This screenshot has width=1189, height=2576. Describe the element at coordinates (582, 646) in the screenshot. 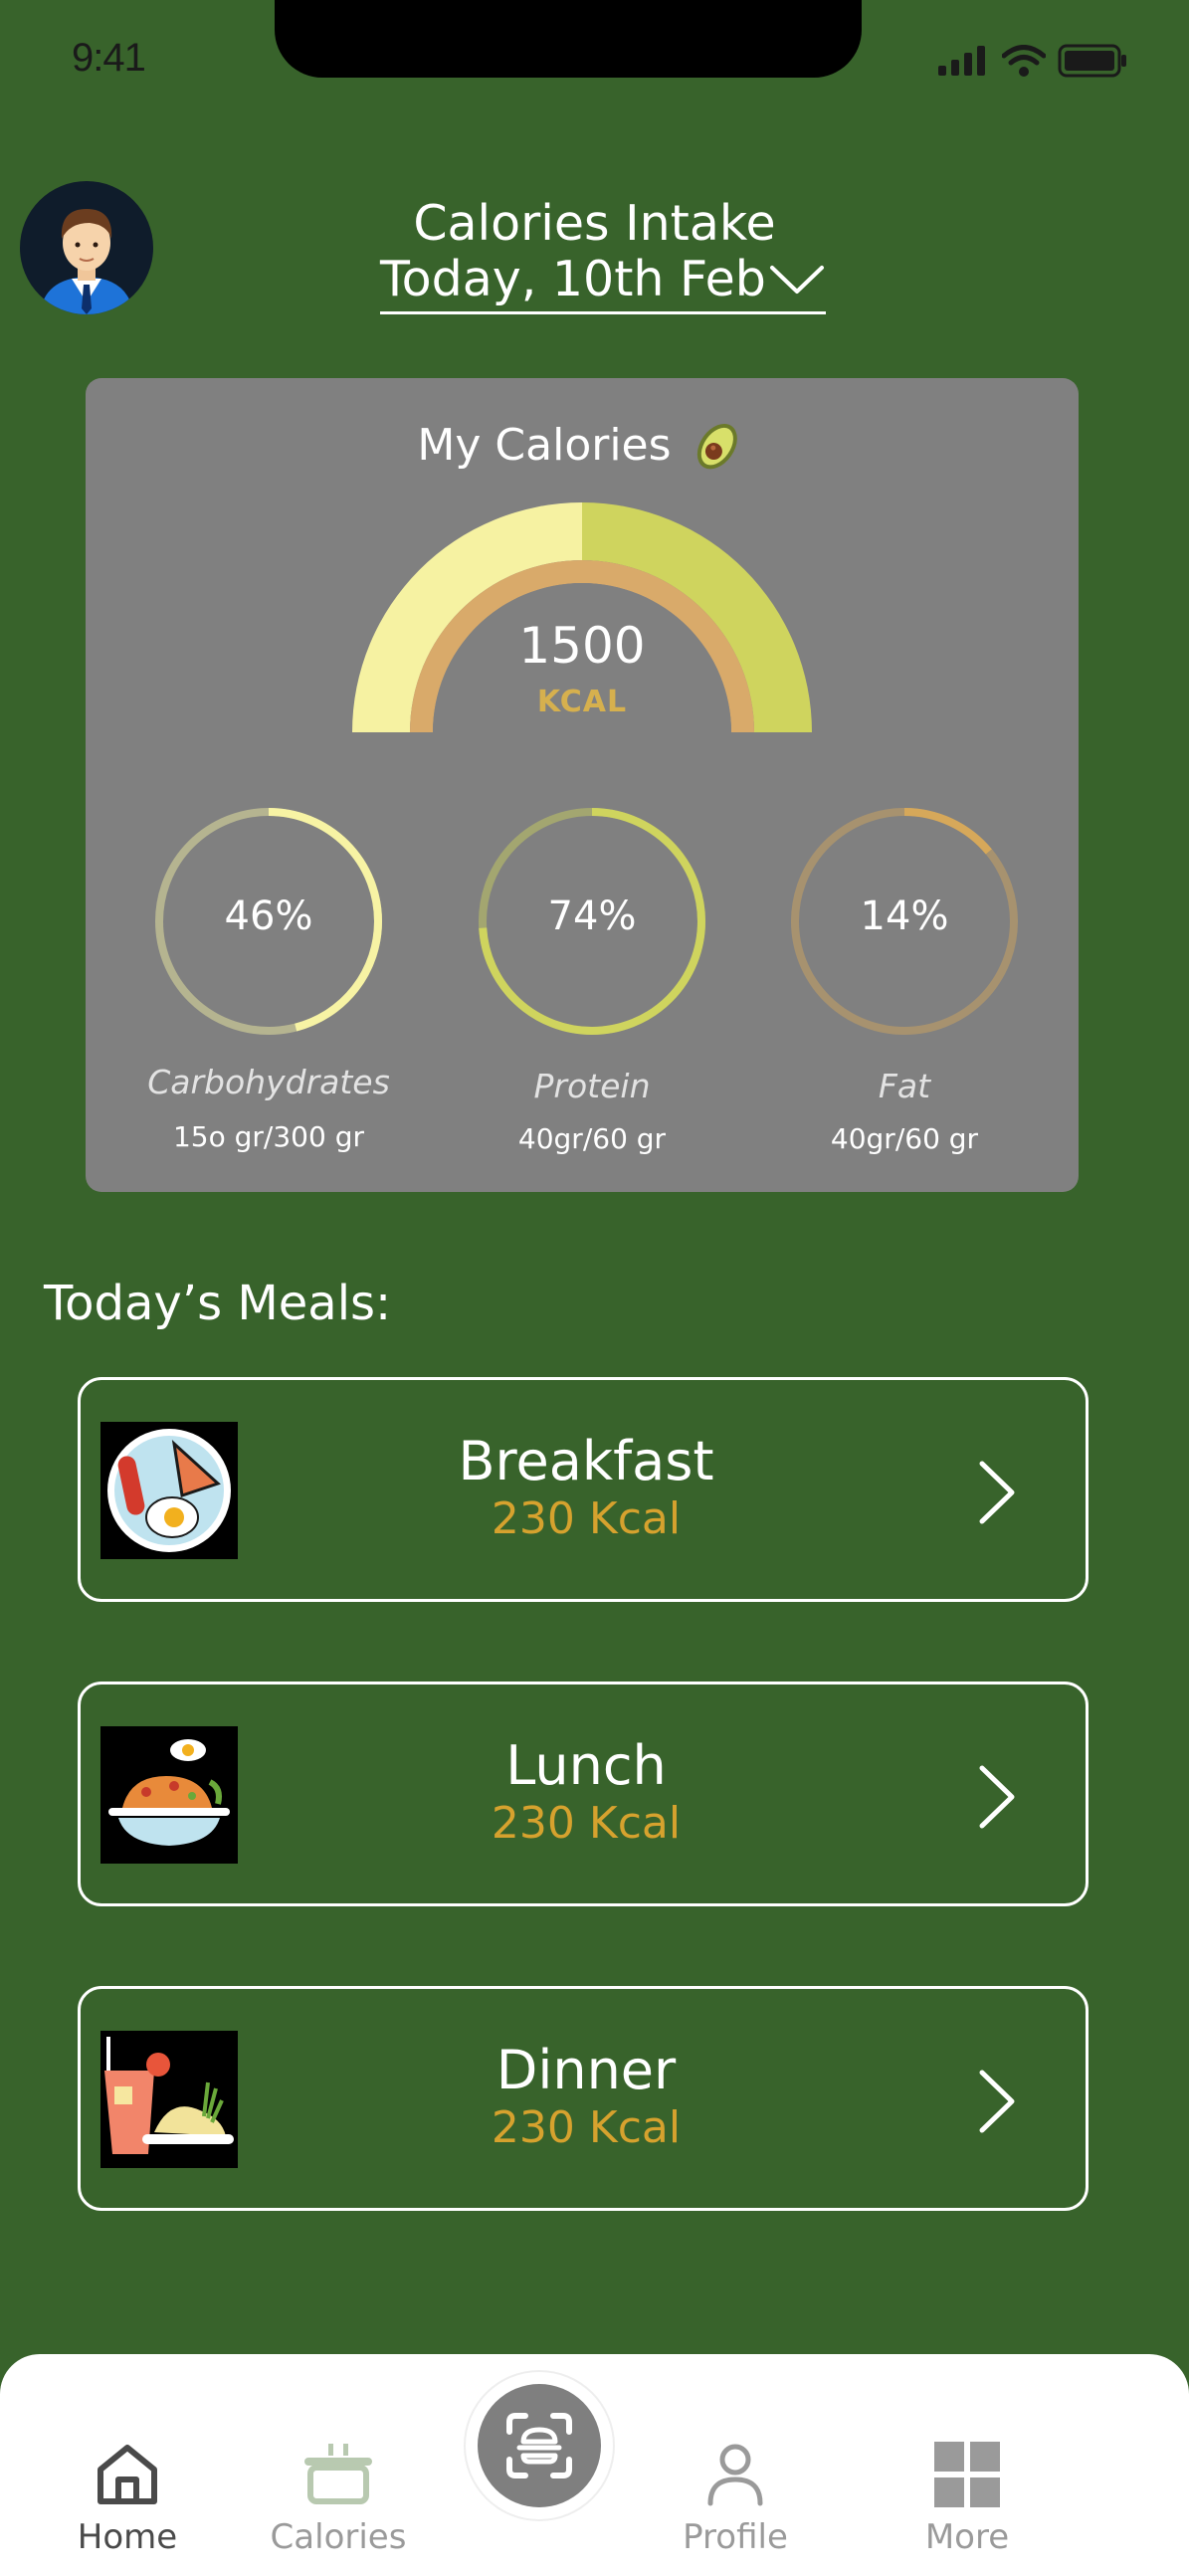

I see `gauge-value: 1500` at that location.